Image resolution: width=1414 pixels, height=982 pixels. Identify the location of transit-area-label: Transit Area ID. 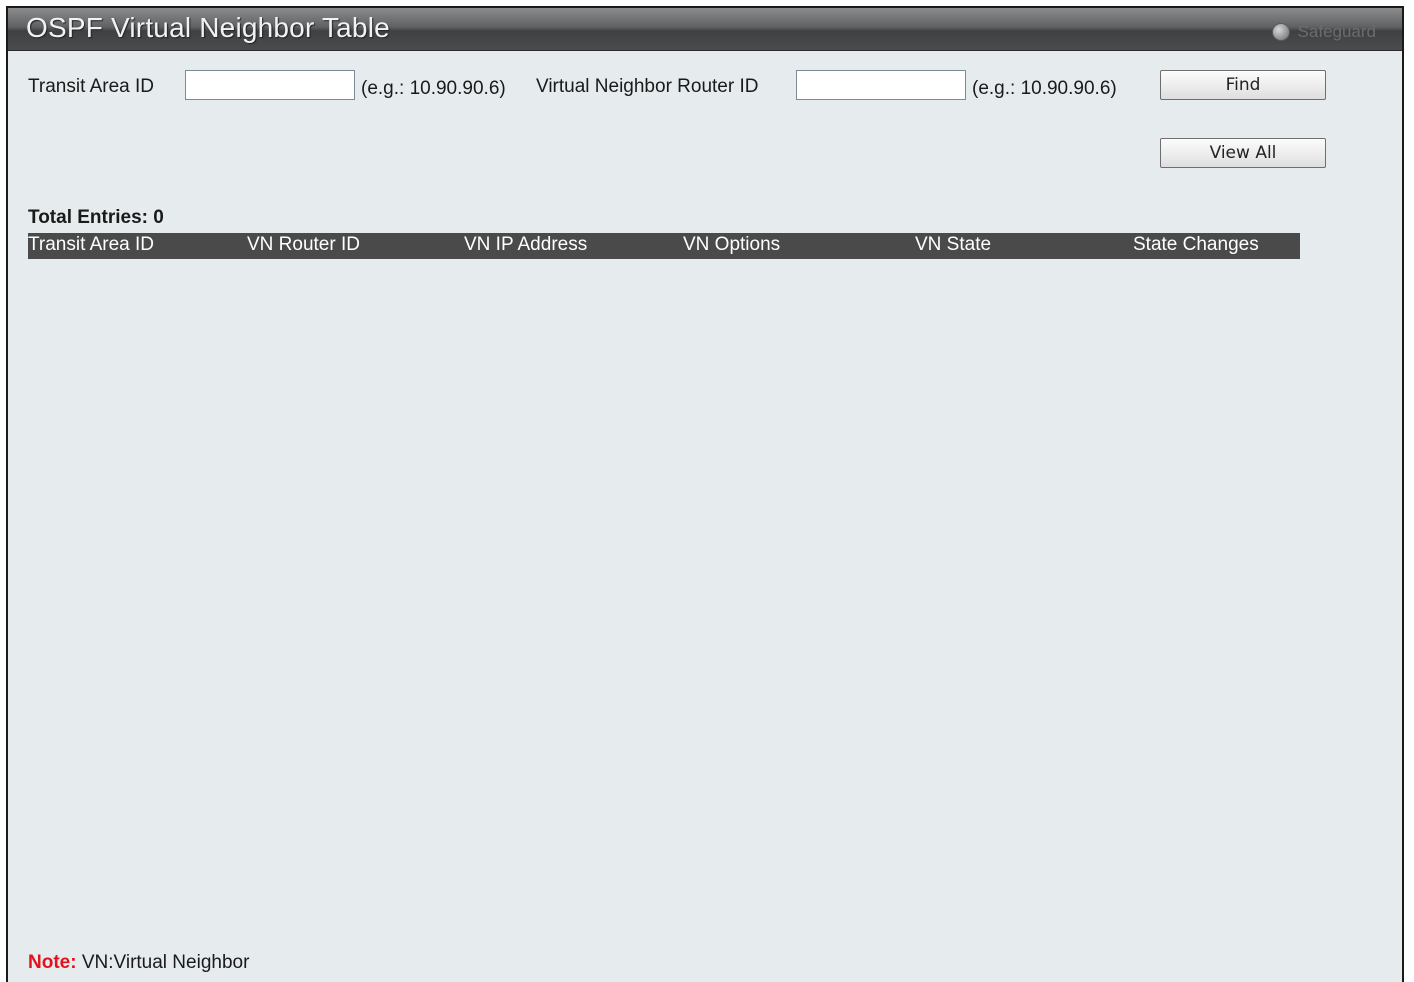
(91, 86).